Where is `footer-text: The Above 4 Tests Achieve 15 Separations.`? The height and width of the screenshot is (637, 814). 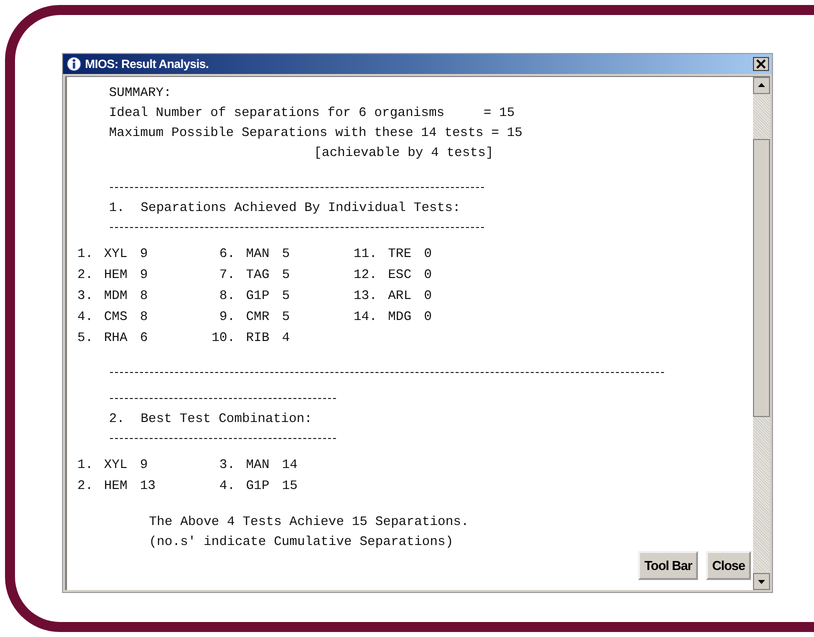 footer-text: The Above 4 Tests Achieve 15 Separations. is located at coordinates (309, 522).